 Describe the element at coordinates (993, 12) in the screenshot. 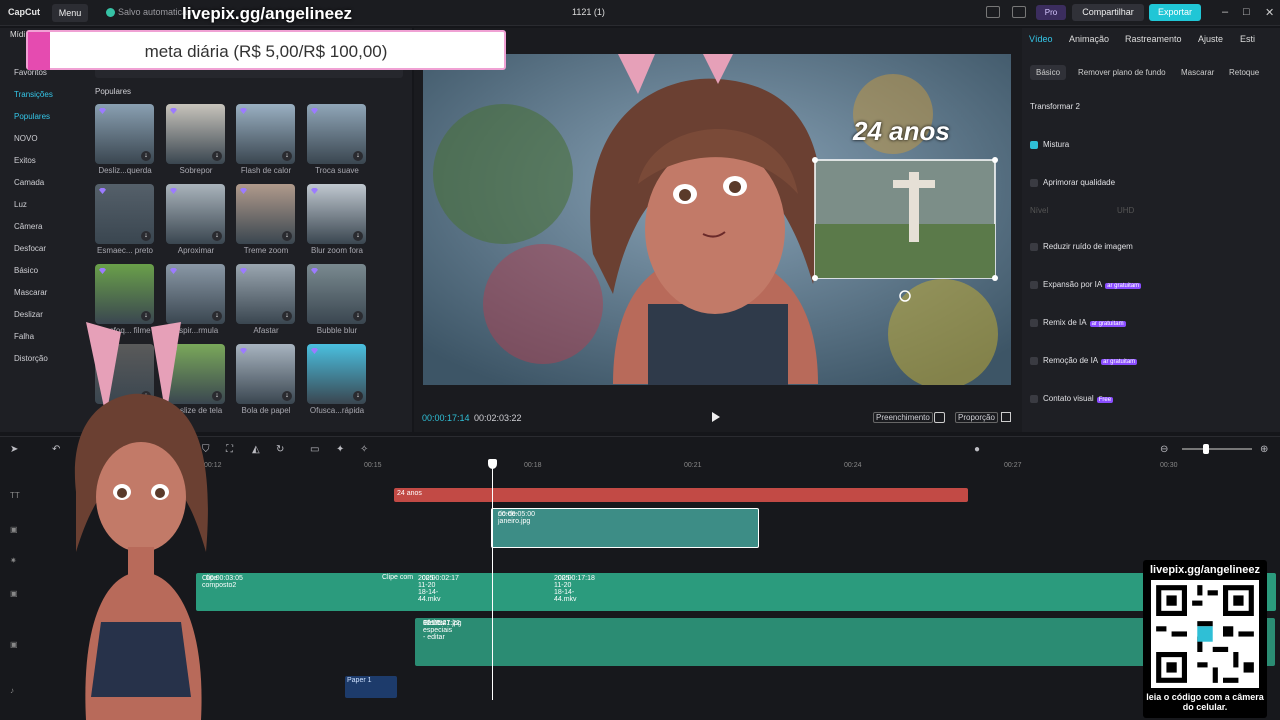

I see `layout-icon` at that location.